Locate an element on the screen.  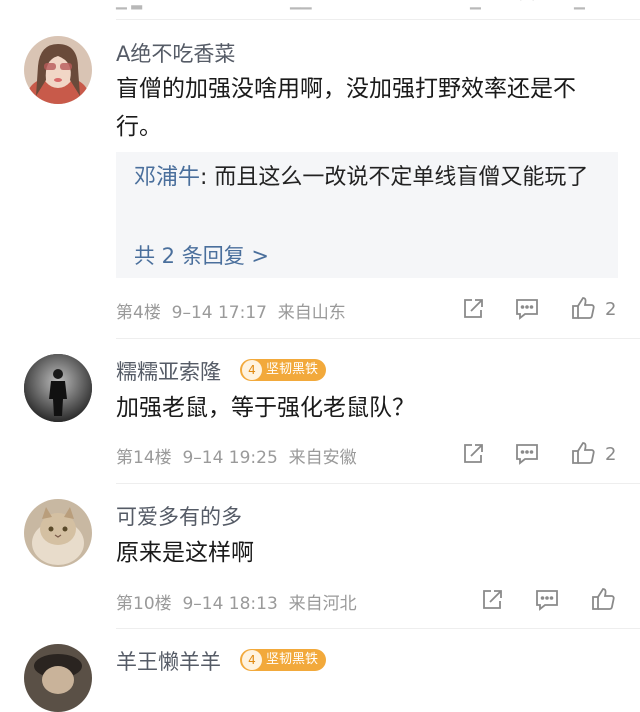
username: 羊王懒羊羊 is located at coordinates (168, 661).